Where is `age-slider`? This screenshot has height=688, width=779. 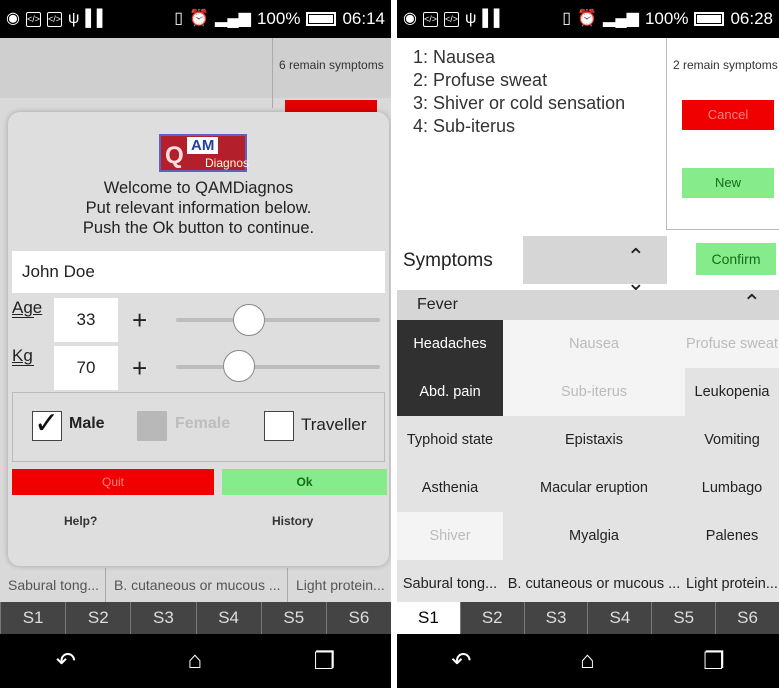 age-slider is located at coordinates (278, 320).